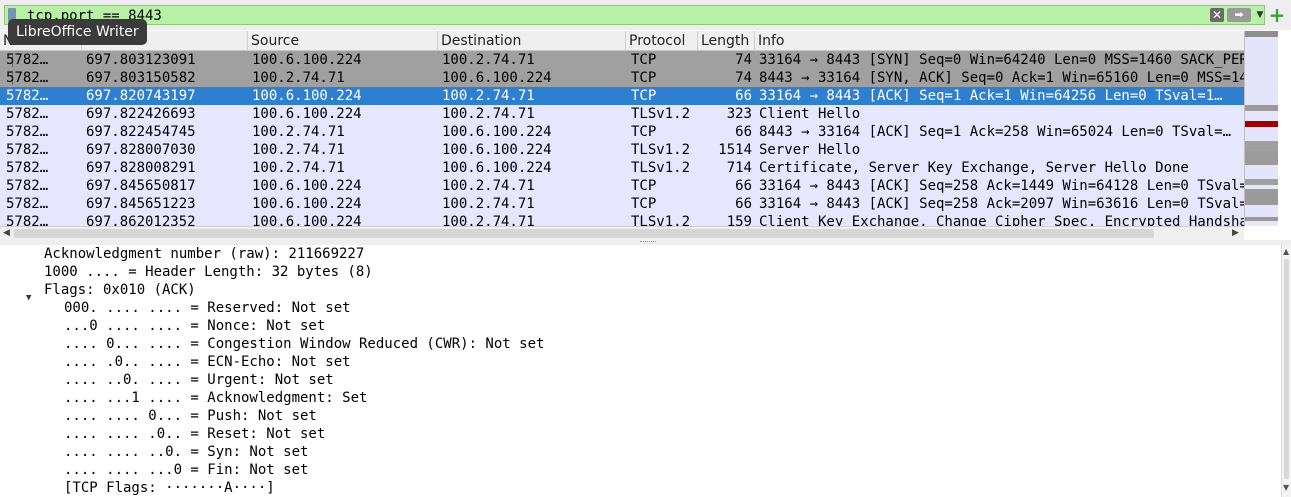 The height and width of the screenshot is (497, 1291). I want to click on chevron-down-icon: ▼, so click(1260, 15).